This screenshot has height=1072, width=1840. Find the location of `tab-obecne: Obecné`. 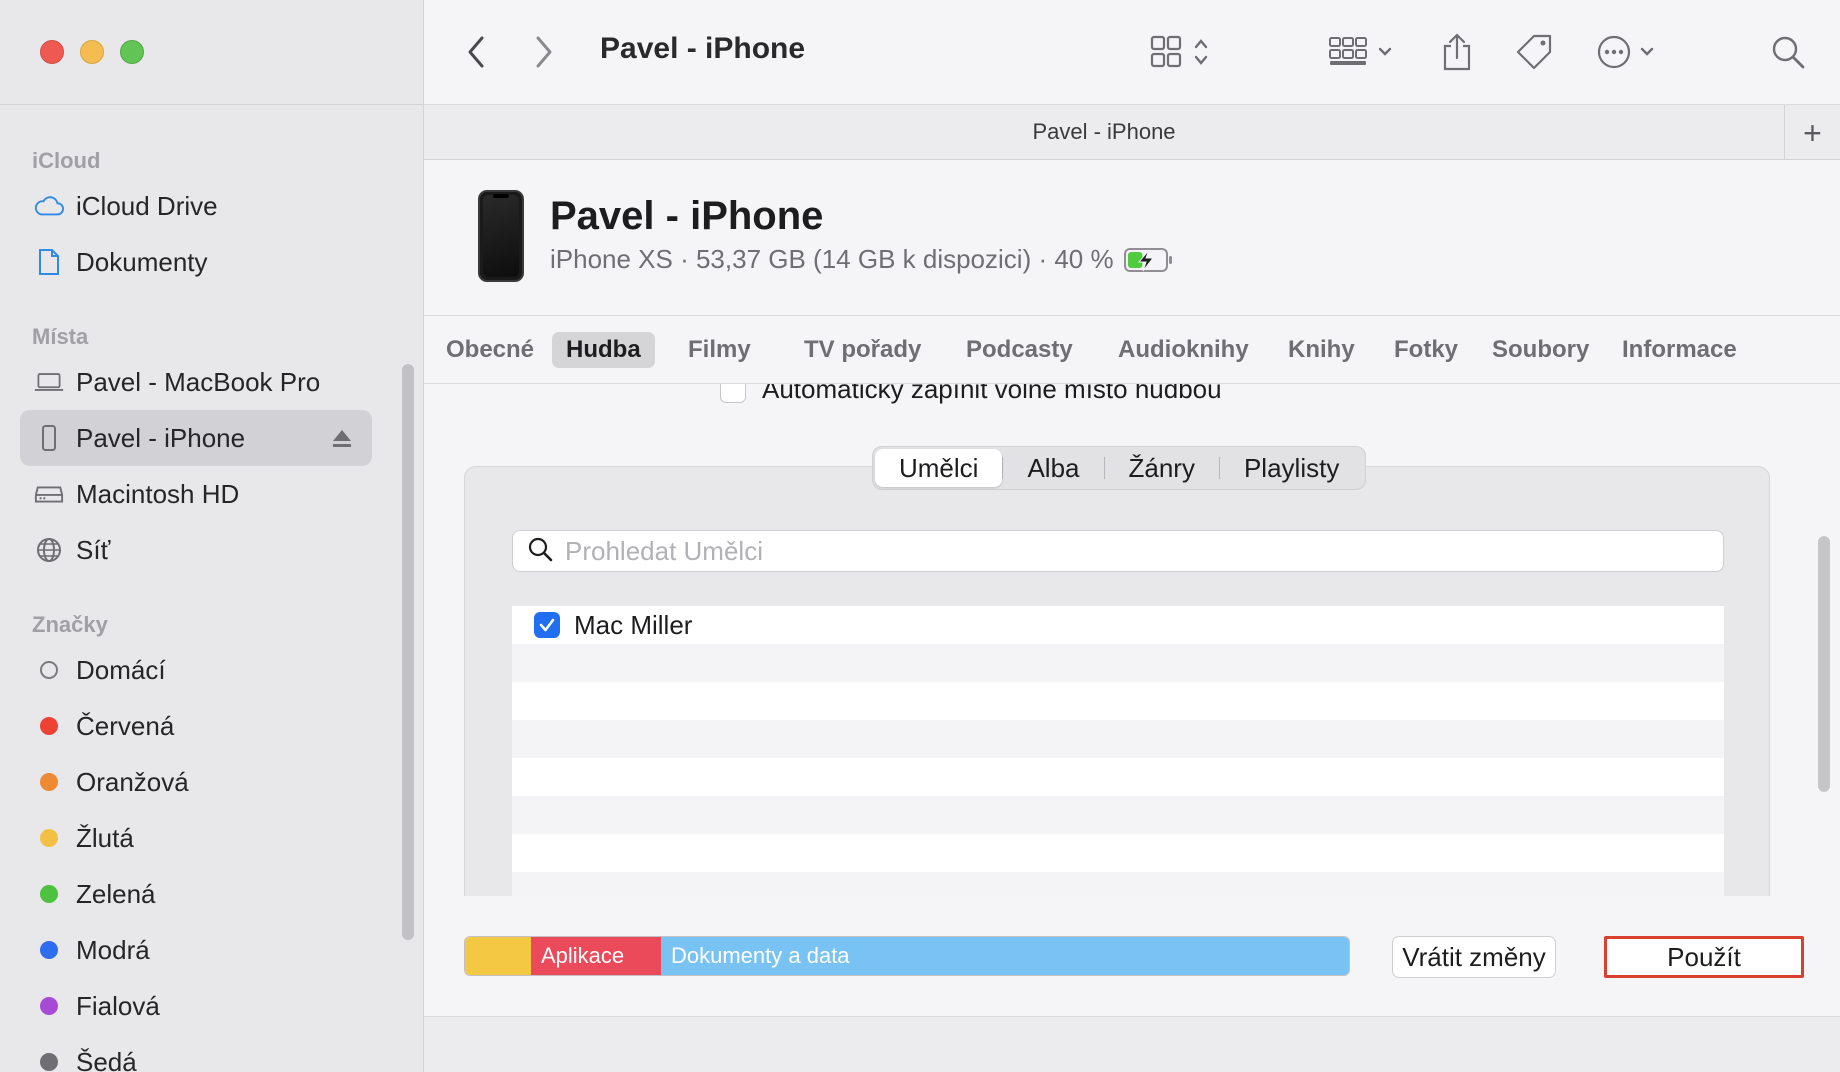

tab-obecne: Obecné is located at coordinates (490, 350).